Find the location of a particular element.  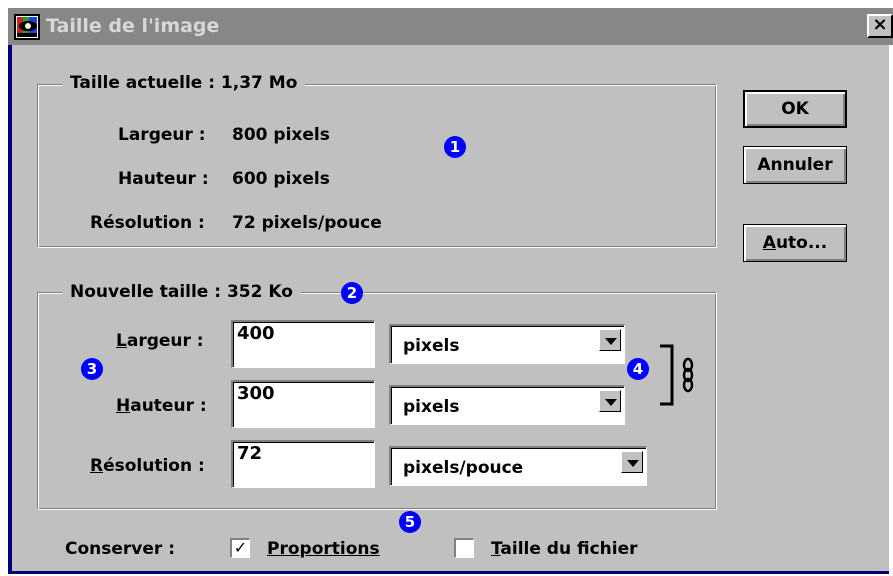

height-unit-select: pixels is located at coordinates (507, 405).